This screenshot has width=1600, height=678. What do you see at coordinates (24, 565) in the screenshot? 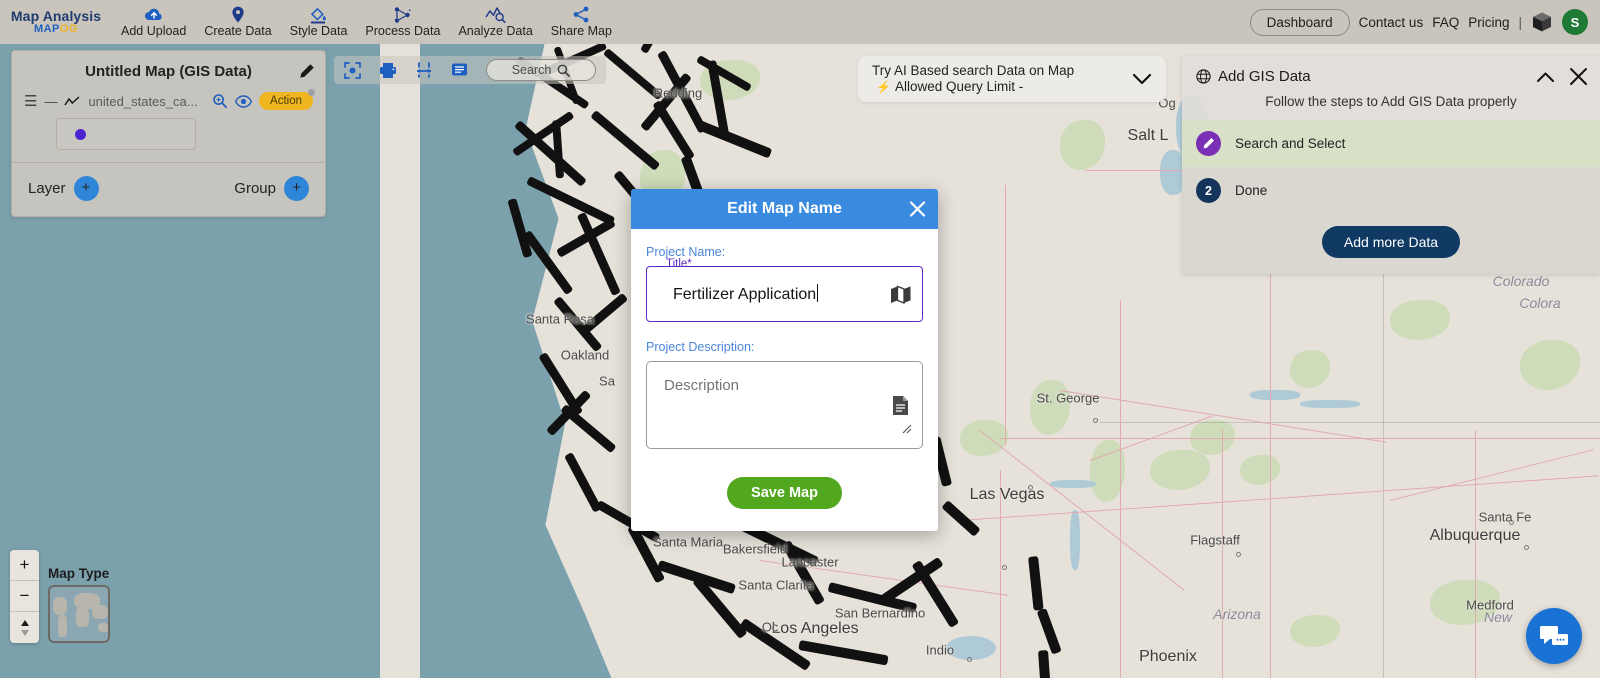
I see `zoom-in-button: +` at bounding box center [24, 565].